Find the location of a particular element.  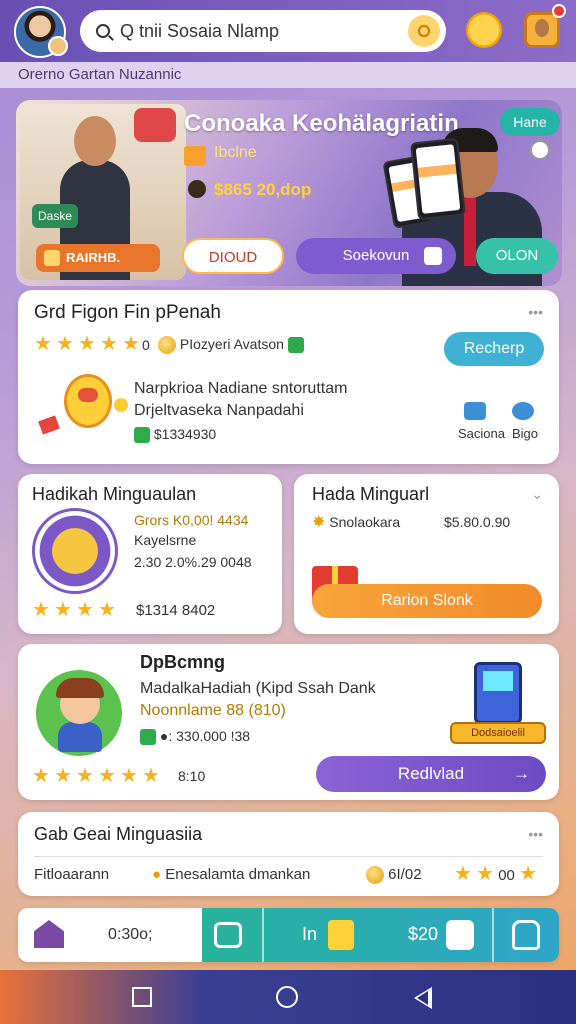

hero-button-purple: Soekovun is located at coordinates (376, 256).